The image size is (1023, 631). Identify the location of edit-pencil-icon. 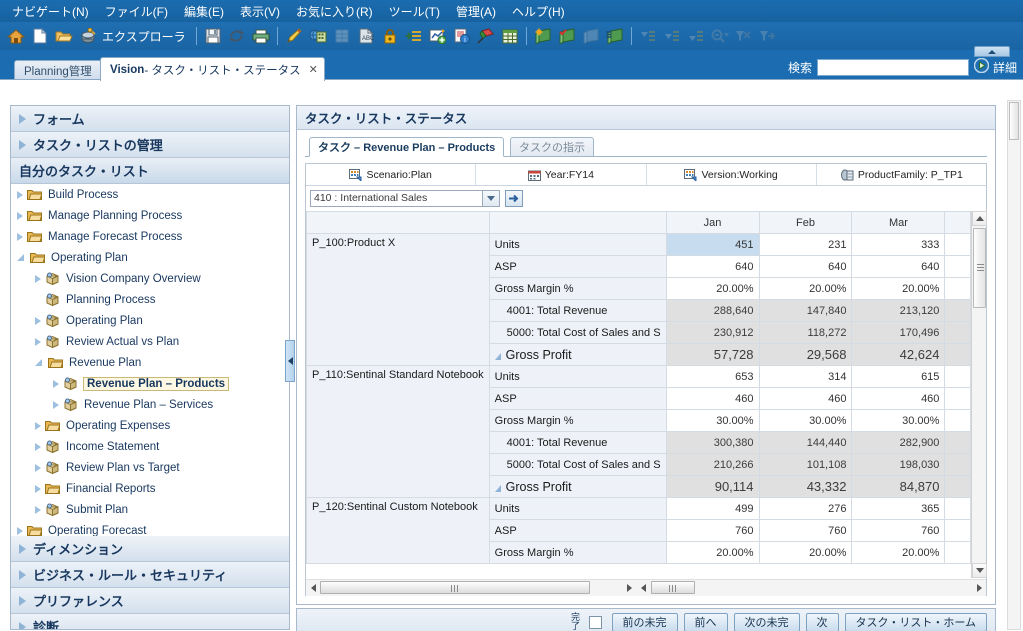
(294, 36).